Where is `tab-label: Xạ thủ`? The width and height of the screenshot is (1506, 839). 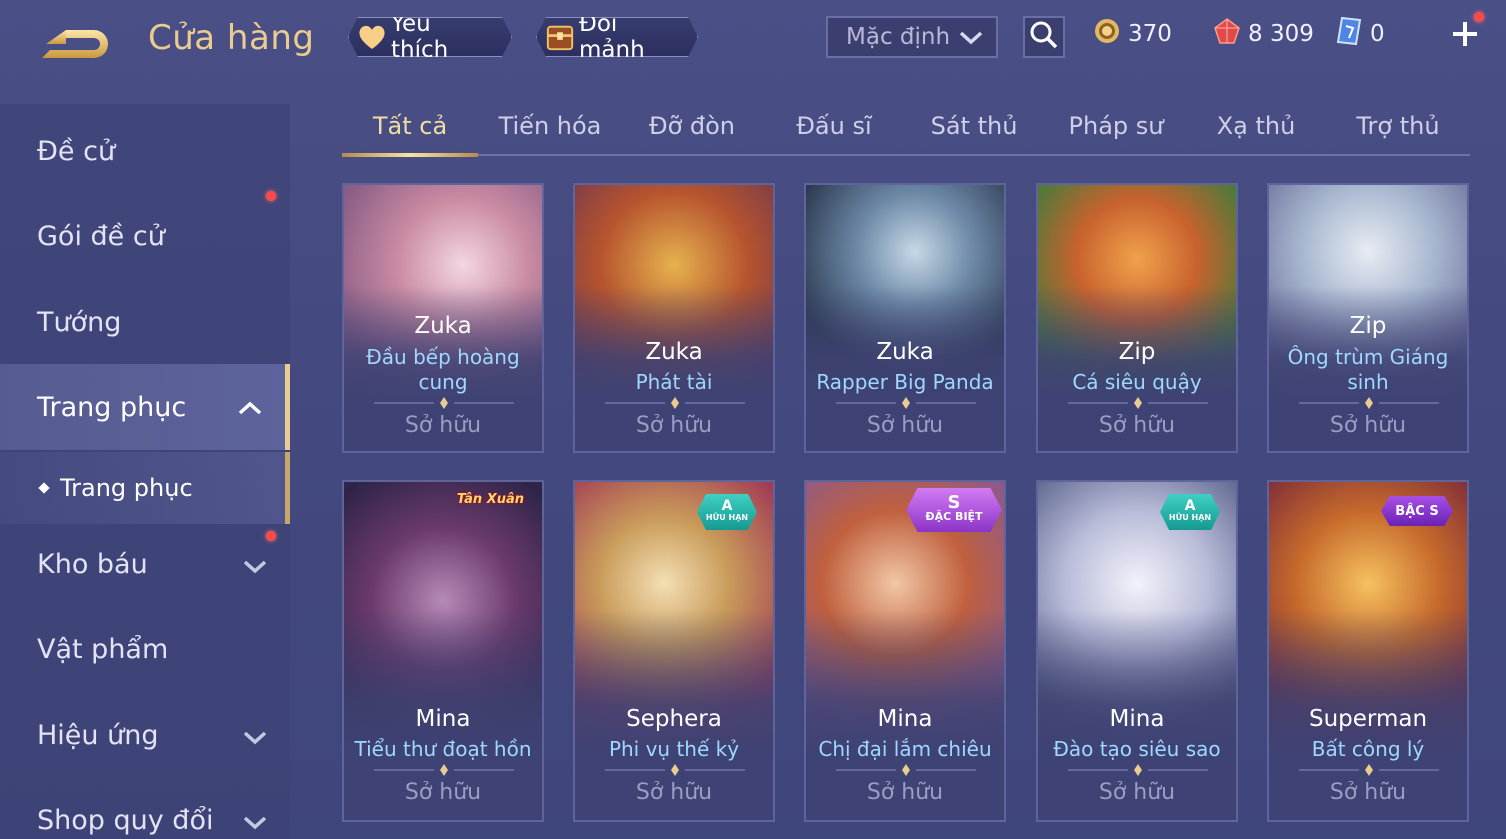
tab-label: Xạ thủ is located at coordinates (1256, 126).